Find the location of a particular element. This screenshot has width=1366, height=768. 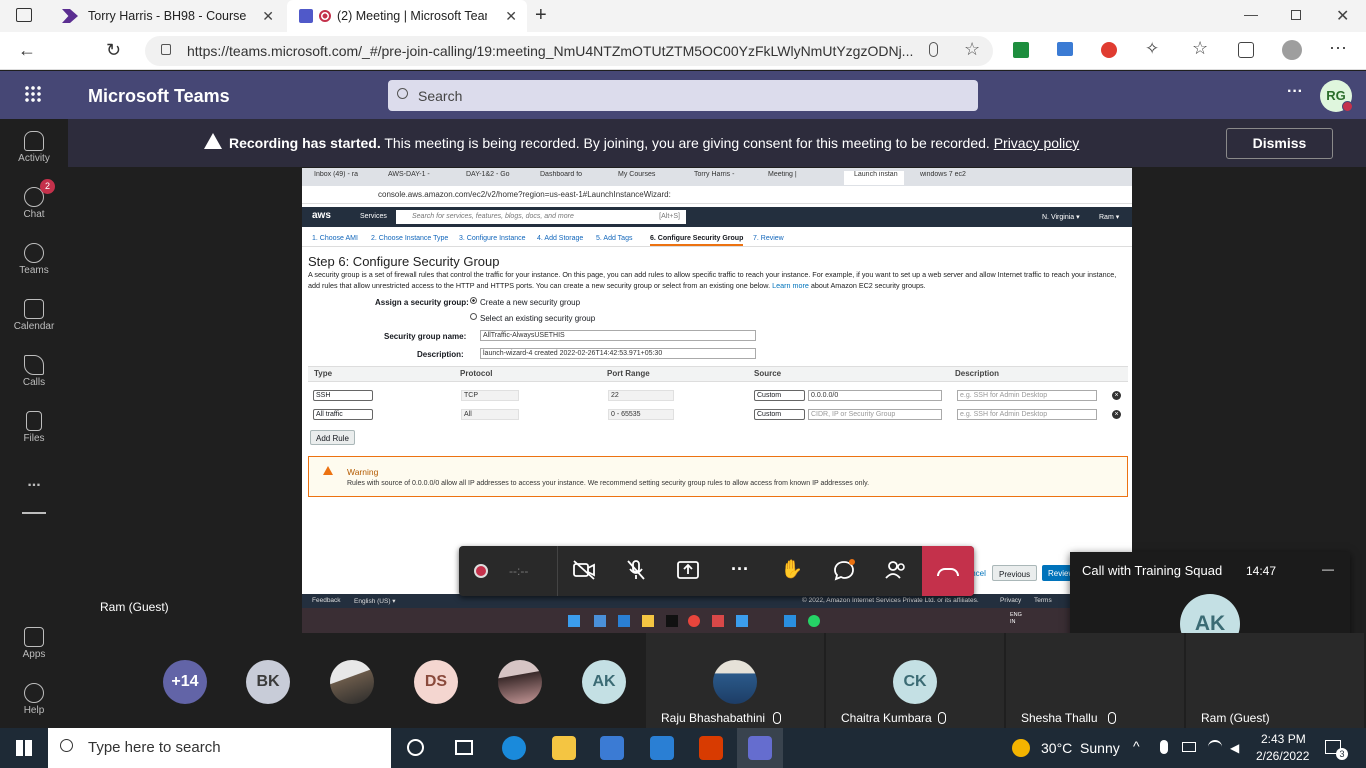

clock-date: 2/26/2022 is located at coordinates (1282, 756).